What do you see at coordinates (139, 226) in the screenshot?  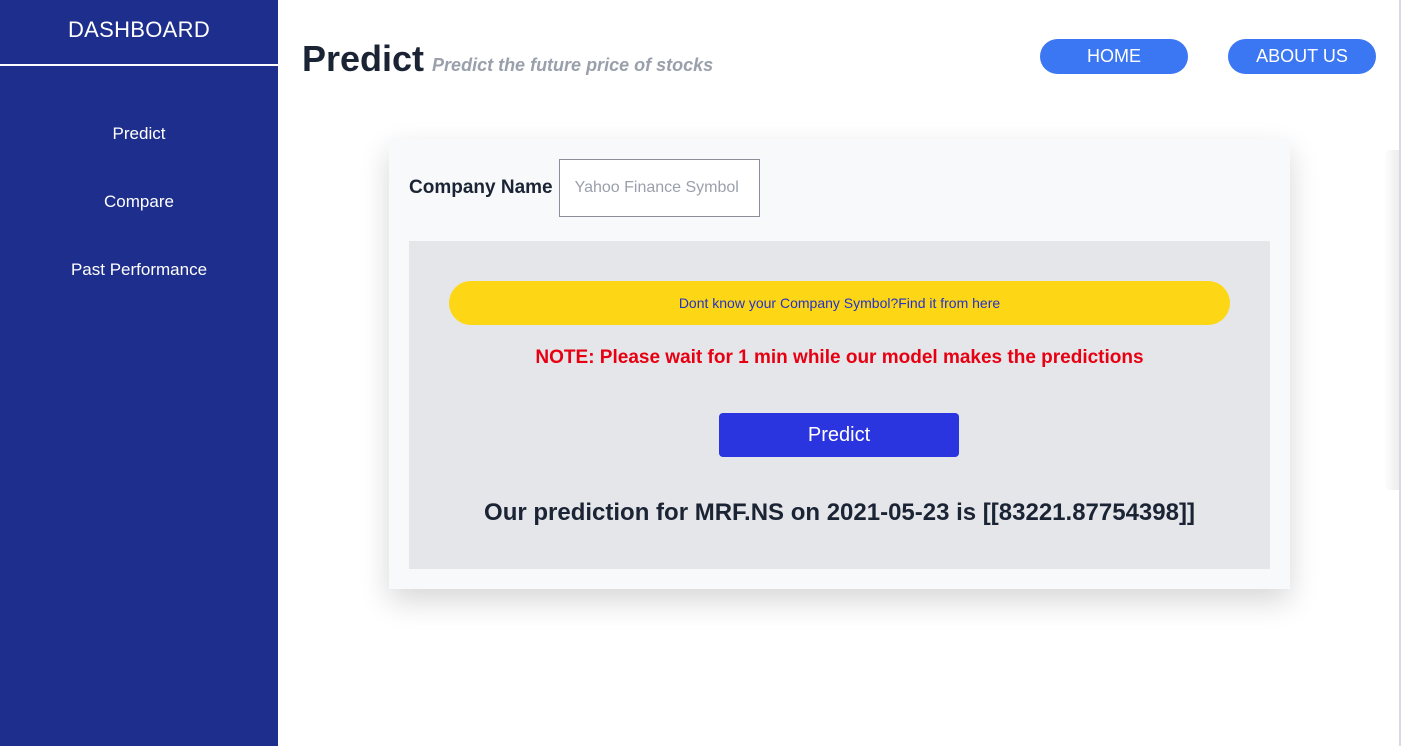 I see `sidebar-item-compare: Compare` at bounding box center [139, 226].